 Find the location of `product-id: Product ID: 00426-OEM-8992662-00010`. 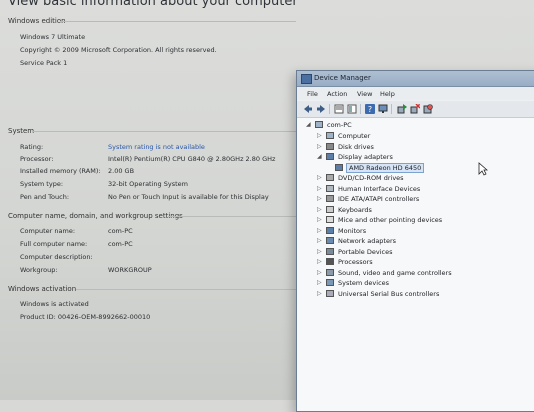

product-id: Product ID: 00426-OEM-8992662-00010 is located at coordinates (85, 317).